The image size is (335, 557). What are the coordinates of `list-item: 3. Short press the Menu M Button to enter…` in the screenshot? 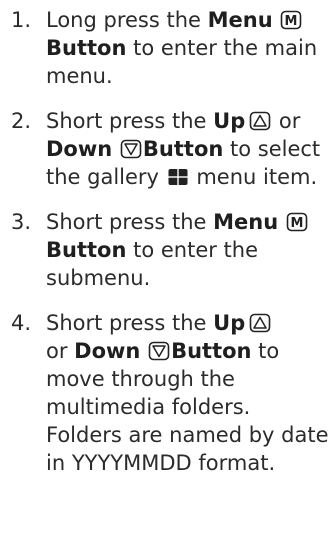 It's located at (170, 250).